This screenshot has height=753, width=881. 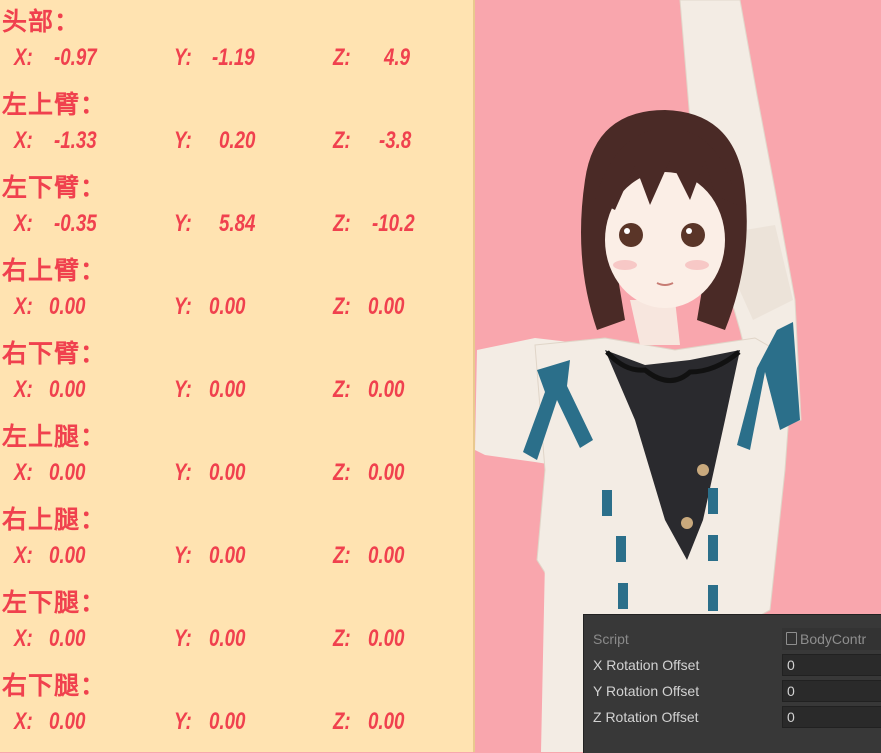 I want to click on z-rotation-offset-label: Z Rotation Offset, so click(x=646, y=717).